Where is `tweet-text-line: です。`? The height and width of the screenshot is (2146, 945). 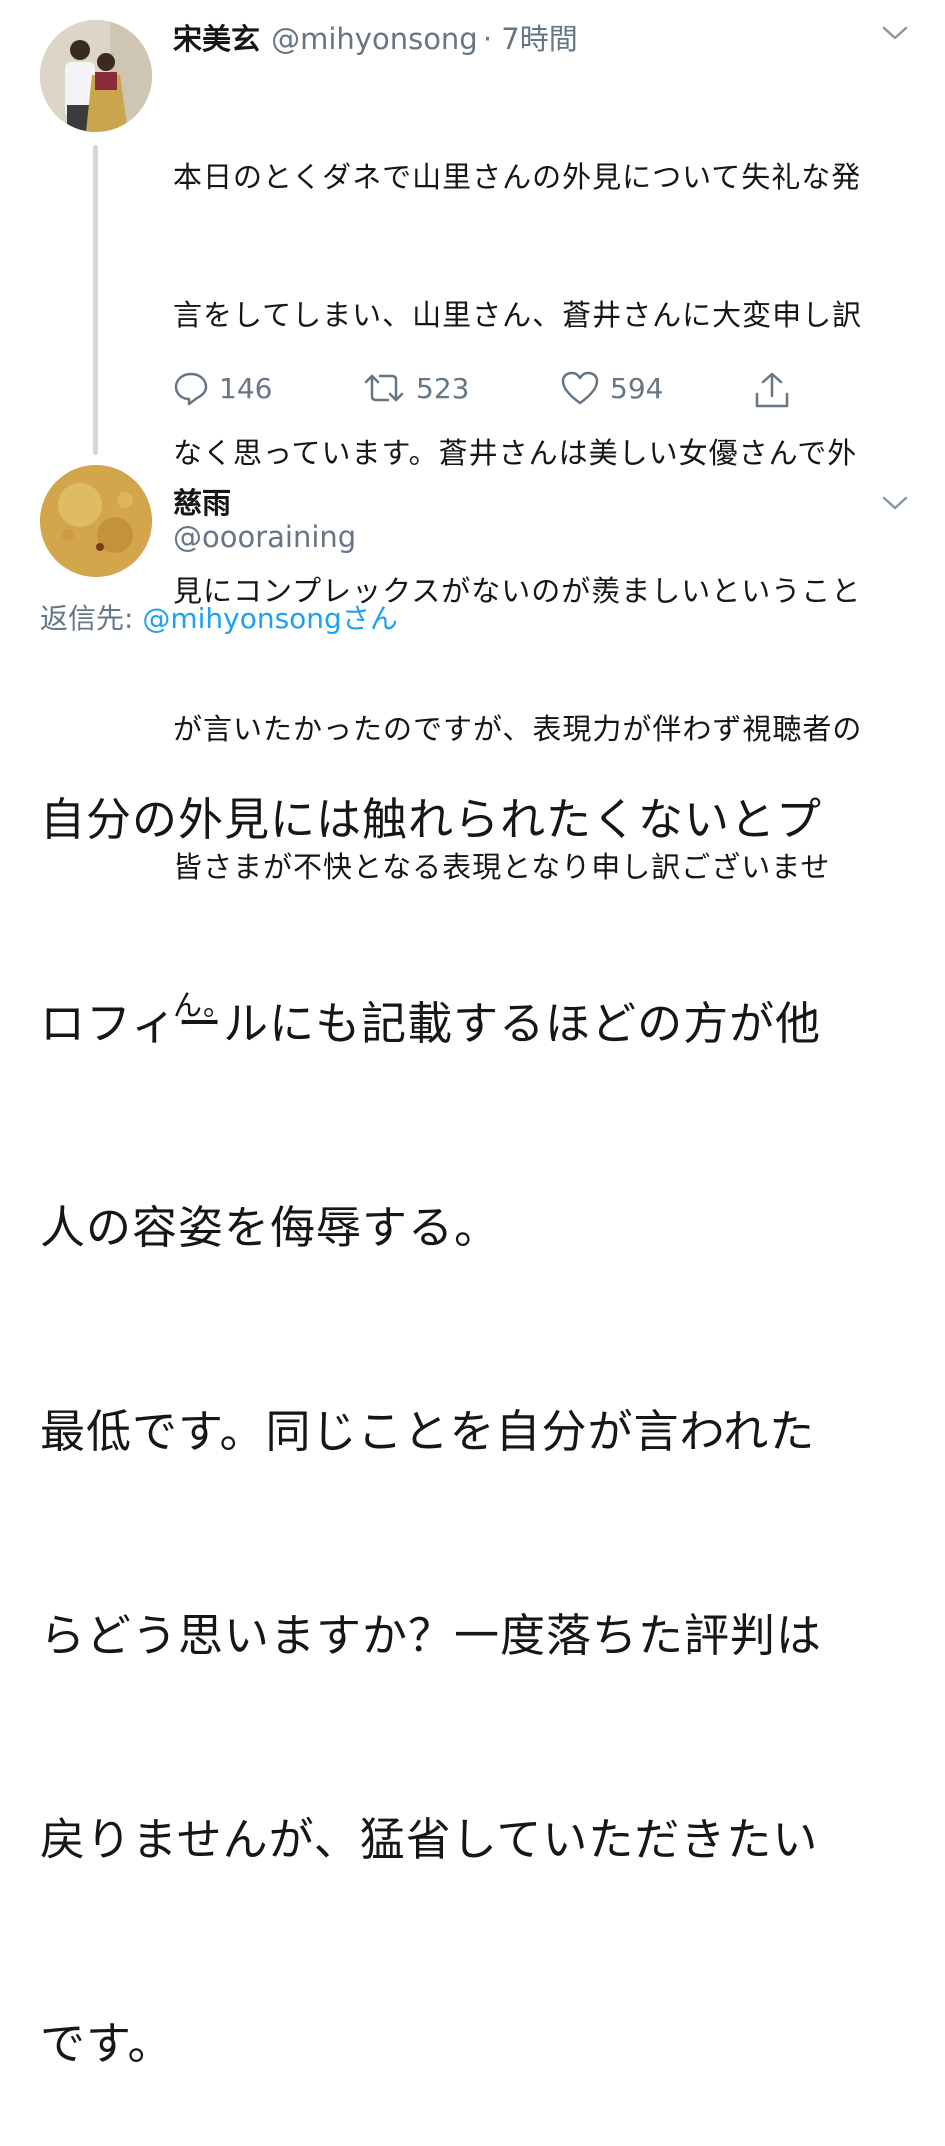
tweet-text-line: です。 is located at coordinates (107, 2043).